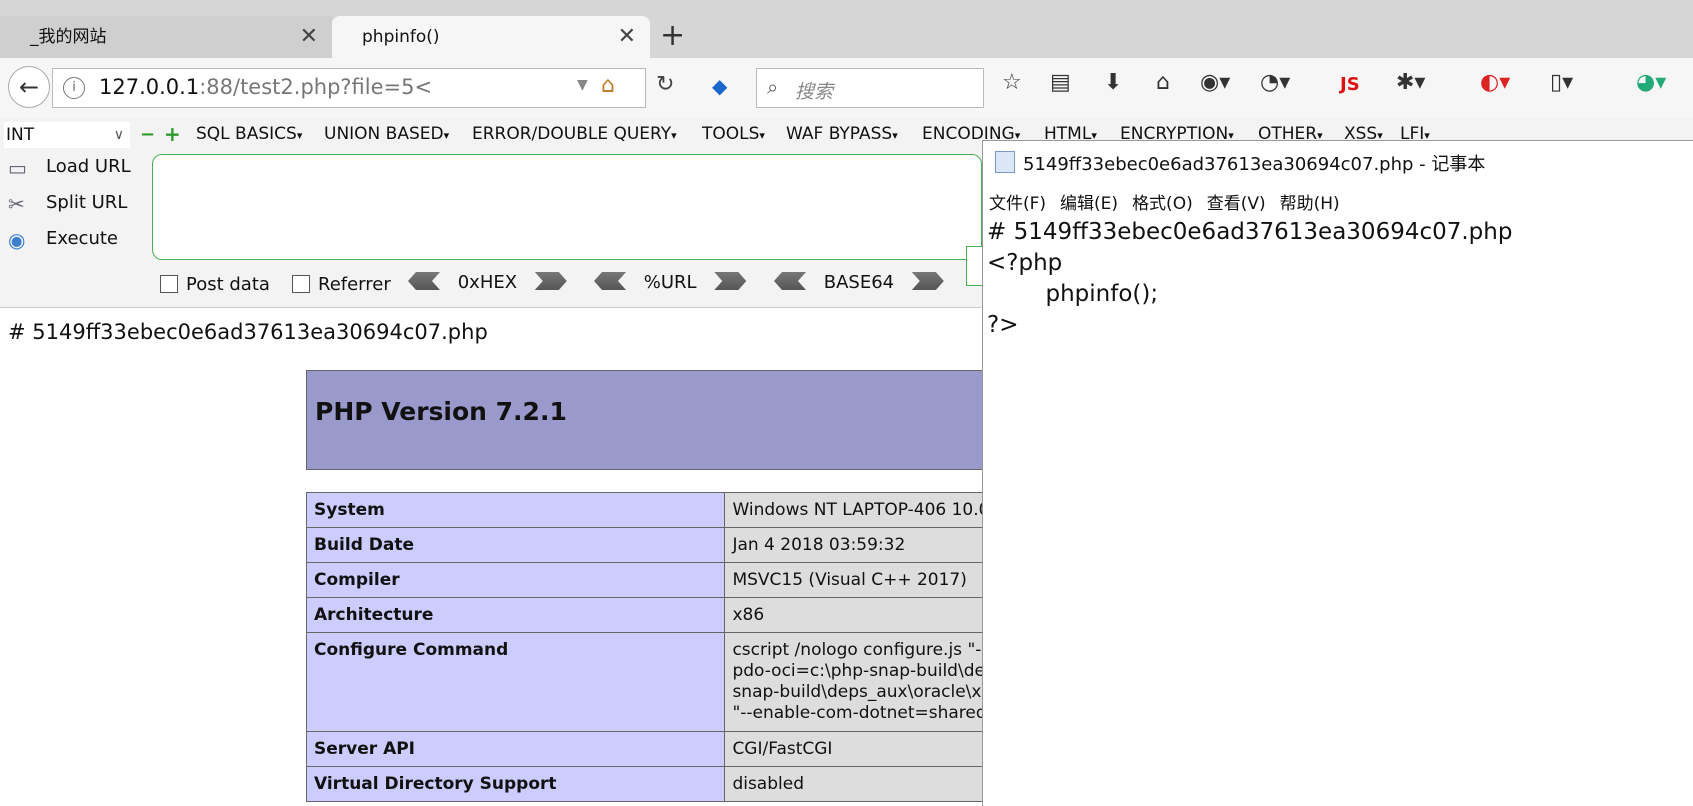 Image resolution: width=1693 pixels, height=806 pixels. Describe the element at coordinates (870, 88) in the screenshot. I see `search-input: ⌕ 搜索` at that location.